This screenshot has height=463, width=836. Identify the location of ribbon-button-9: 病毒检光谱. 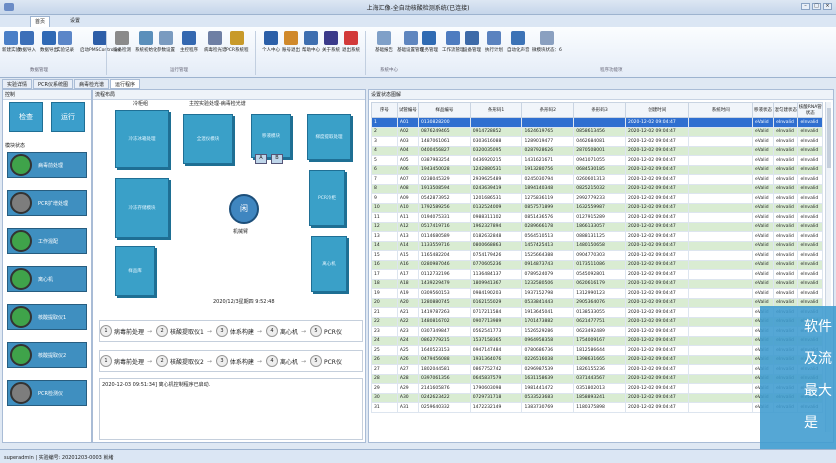
(215, 42).